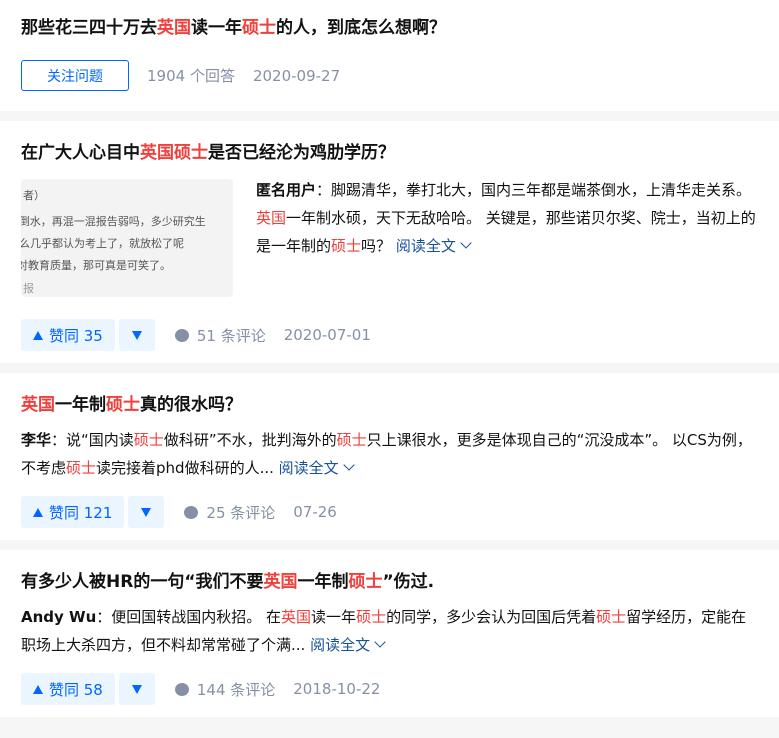 The image size is (779, 738). Describe the element at coordinates (36, 440) in the screenshot. I see `author-name: 李华` at that location.